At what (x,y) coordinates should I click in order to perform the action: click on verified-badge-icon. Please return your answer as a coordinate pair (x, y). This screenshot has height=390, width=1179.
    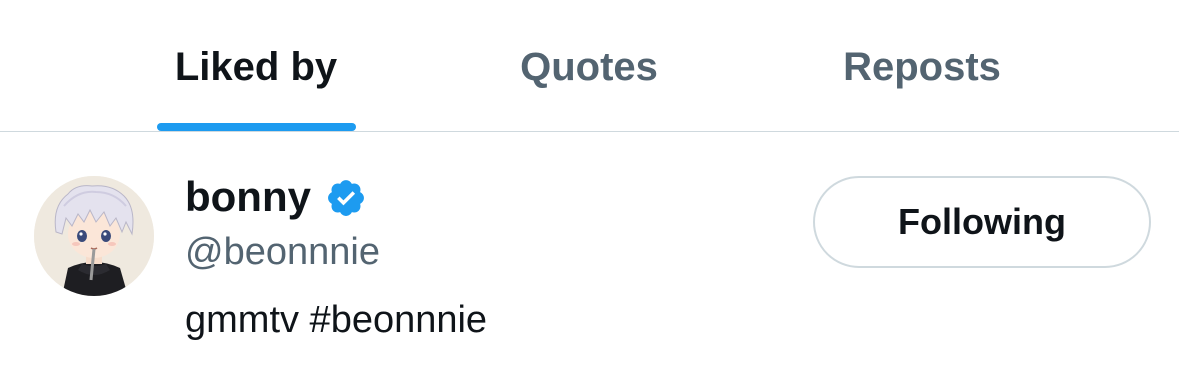
    Looking at the image, I should click on (346, 198).